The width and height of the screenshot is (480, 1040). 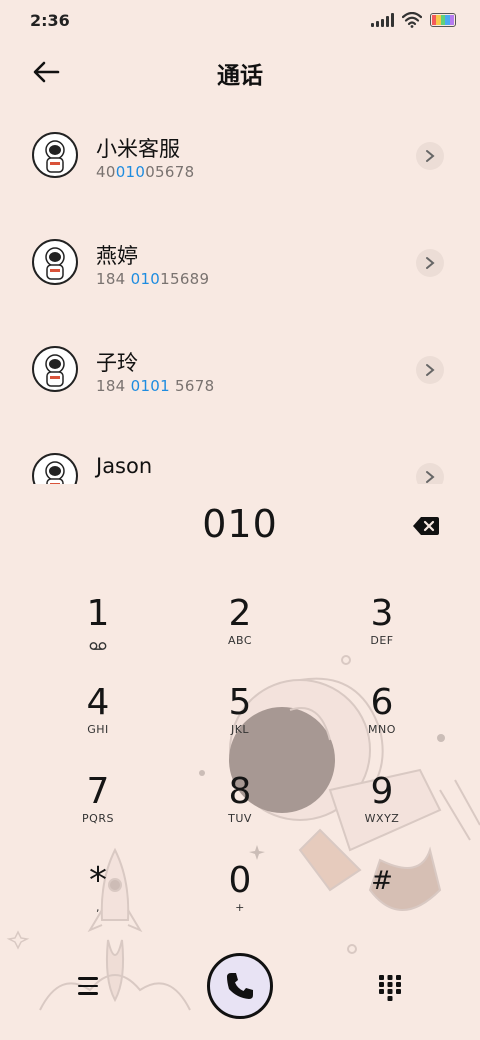 What do you see at coordinates (92, 986) in the screenshot?
I see `menu-button` at bounding box center [92, 986].